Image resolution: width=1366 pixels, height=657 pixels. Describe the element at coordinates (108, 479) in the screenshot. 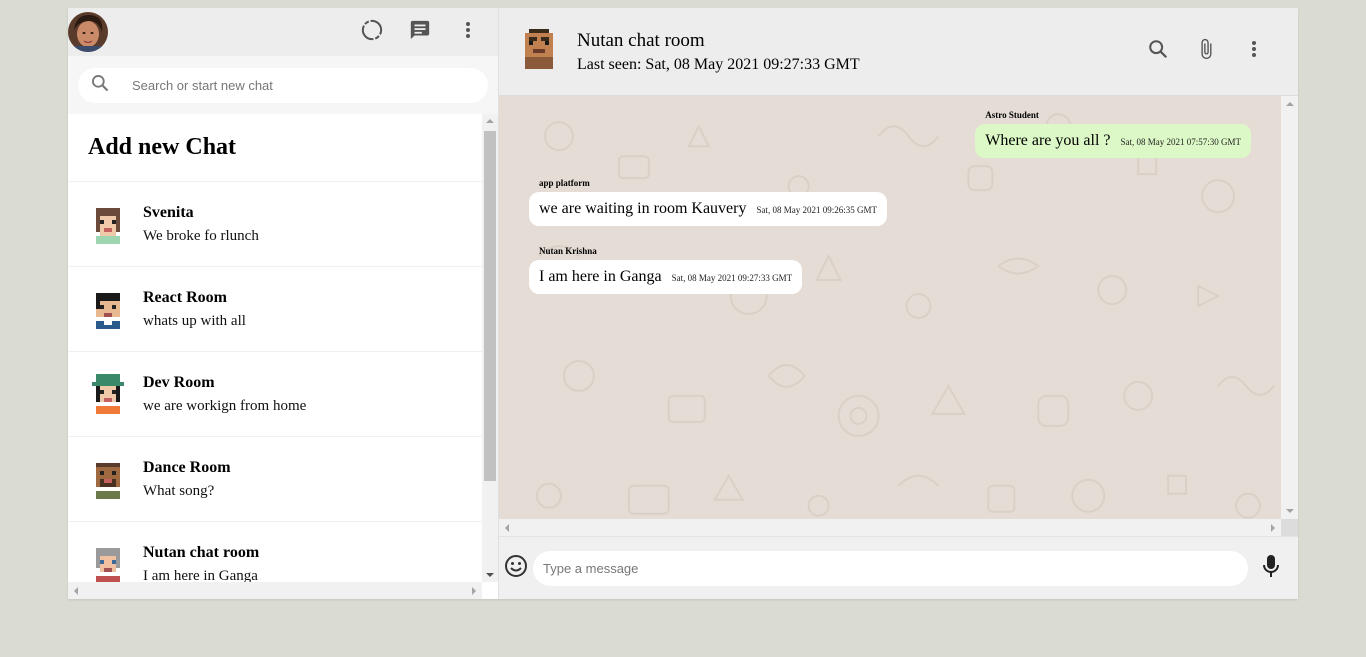

I see `dance-room-avatar` at that location.